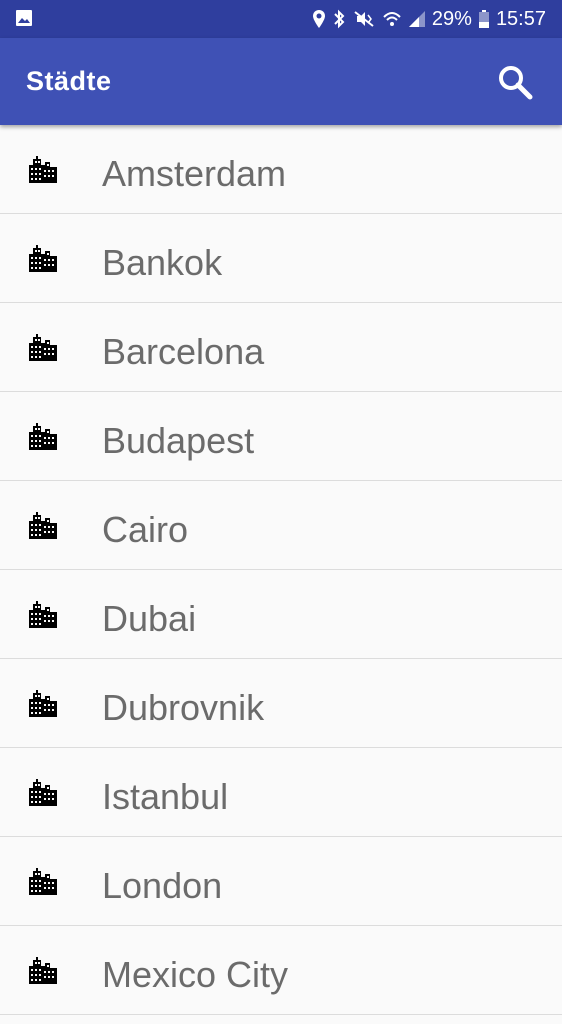 The height and width of the screenshot is (1024, 562). What do you see at coordinates (178, 440) in the screenshot?
I see `city-name: Budapest` at bounding box center [178, 440].